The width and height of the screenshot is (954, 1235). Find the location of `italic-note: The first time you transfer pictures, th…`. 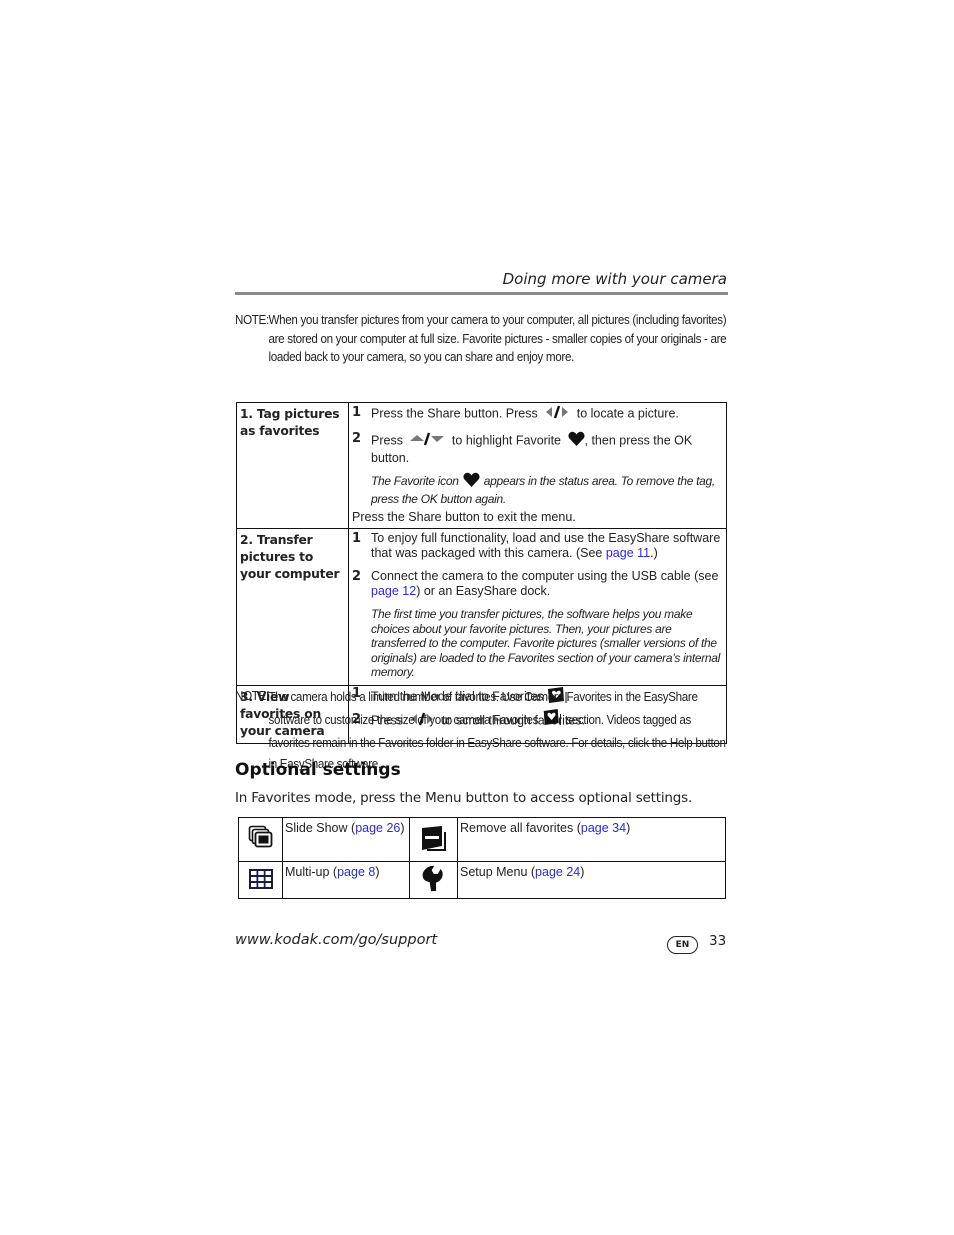

italic-note: The first time you transfer pictures, th… is located at coordinates (546, 643).